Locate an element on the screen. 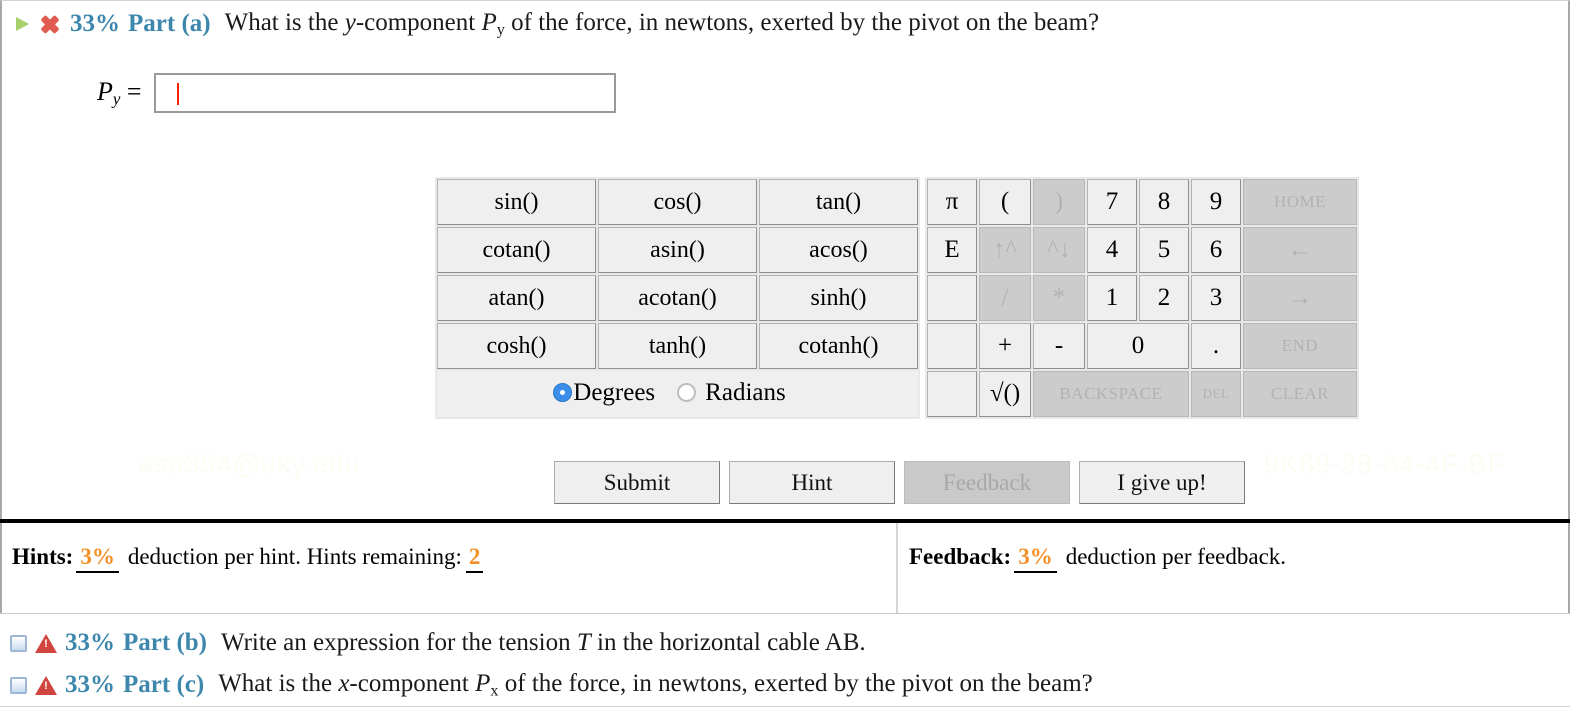 The height and width of the screenshot is (724, 1570). key-1: 1 is located at coordinates (1112, 298).